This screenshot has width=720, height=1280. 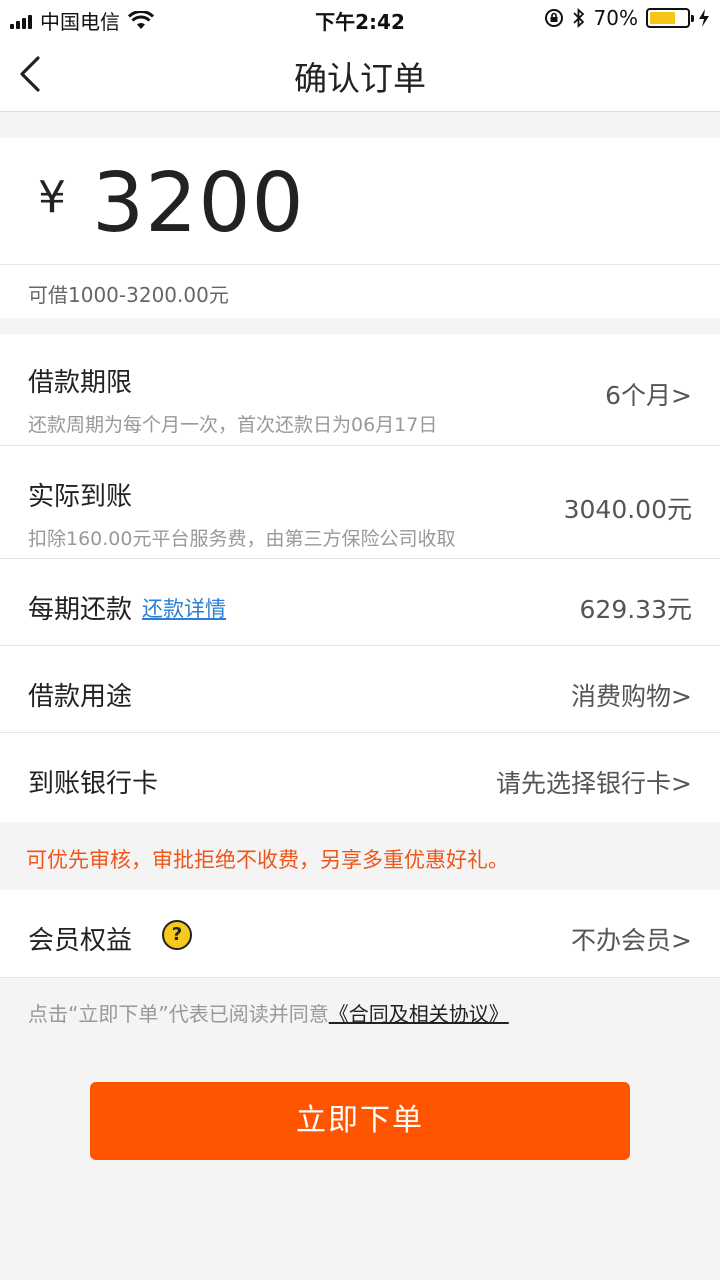 What do you see at coordinates (360, 228) in the screenshot?
I see `amount-card: ¥ 3200 可借1000-3200.00元` at bounding box center [360, 228].